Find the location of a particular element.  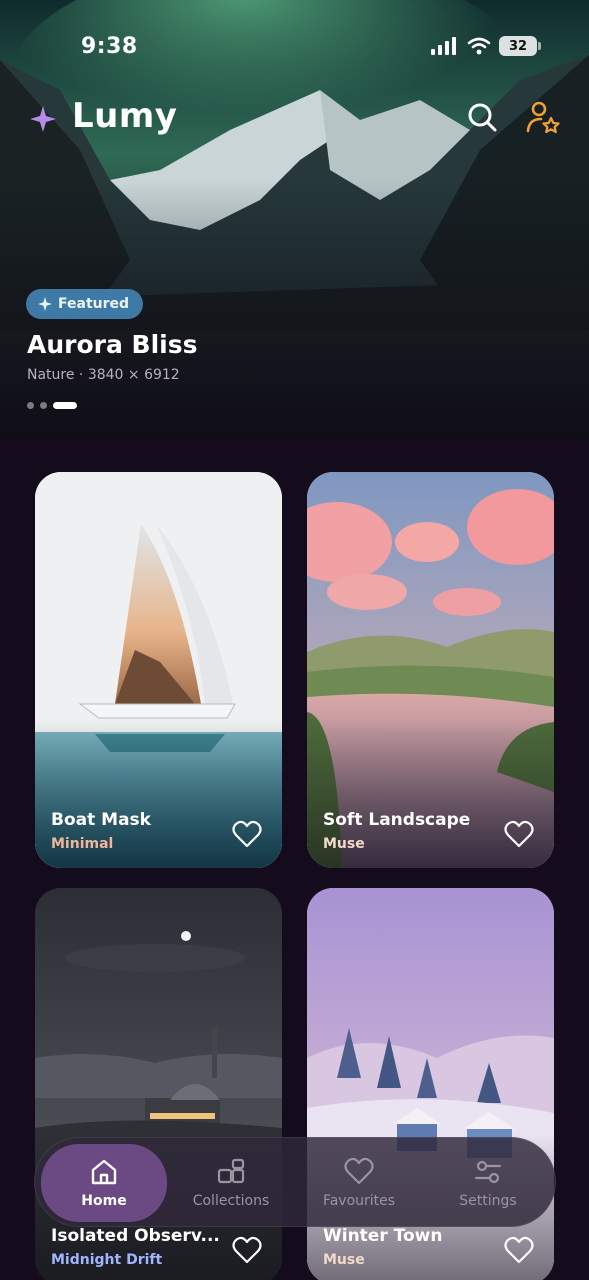

wallpaper-card: Soft Landscape Muse is located at coordinates (430, 670).